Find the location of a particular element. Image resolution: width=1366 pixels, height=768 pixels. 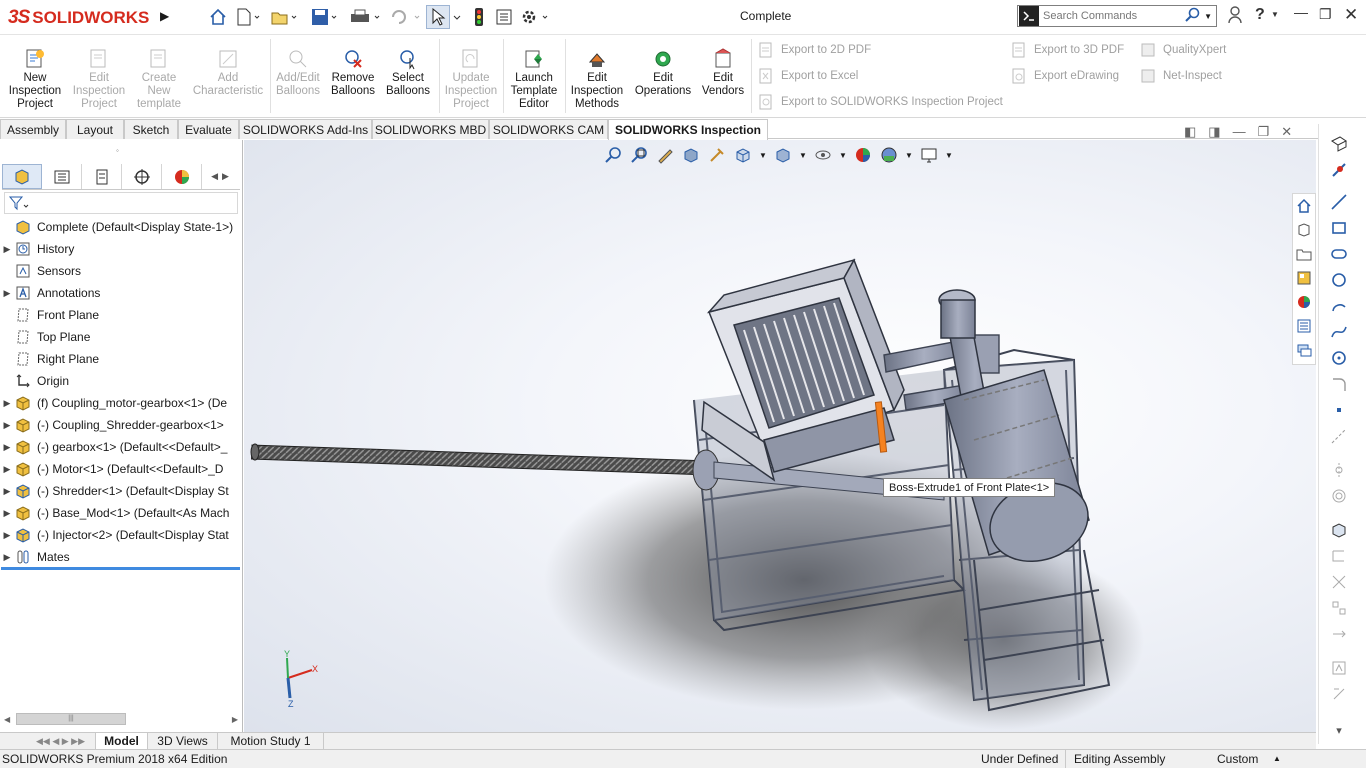

tree-rollback-bar is located at coordinates (120, 568).